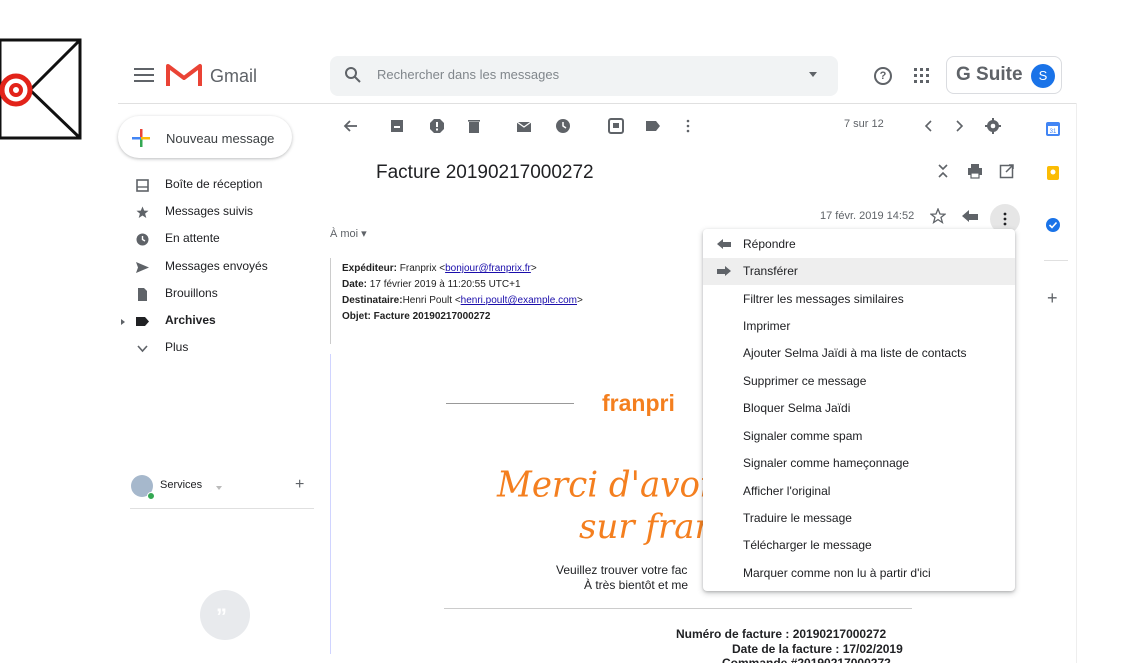 This screenshot has width=1128, height=663. What do you see at coordinates (688, 126) in the screenshot?
I see `more-icon` at bounding box center [688, 126].